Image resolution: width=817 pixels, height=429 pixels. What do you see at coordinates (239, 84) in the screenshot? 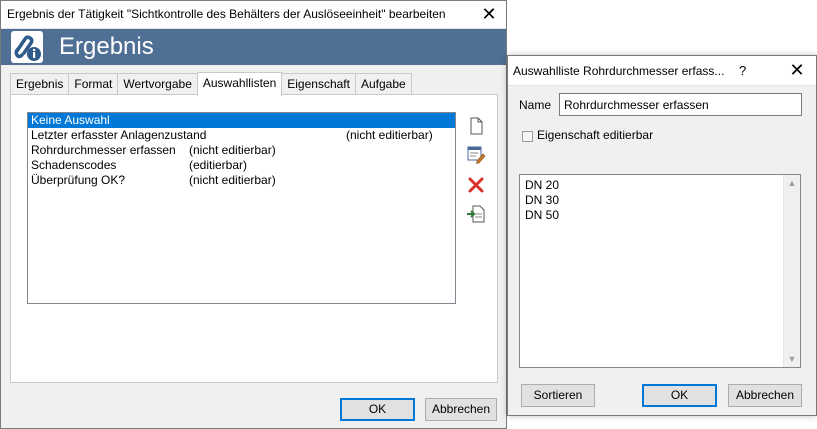
I see `tab-auswahllisten: Auswahllisten` at bounding box center [239, 84].